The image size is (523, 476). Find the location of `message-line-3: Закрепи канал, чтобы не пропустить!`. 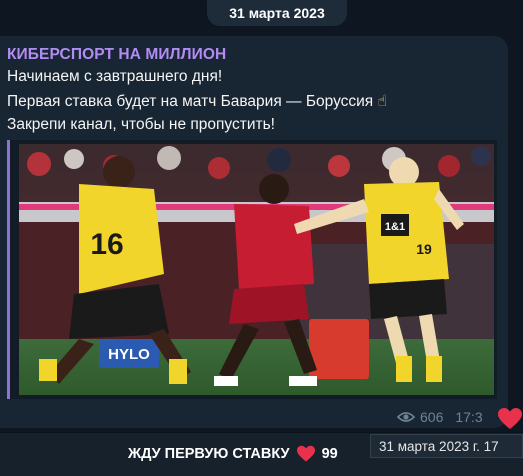

message-line-3: Закрепи канал, чтобы не пропустить! is located at coordinates (141, 124).